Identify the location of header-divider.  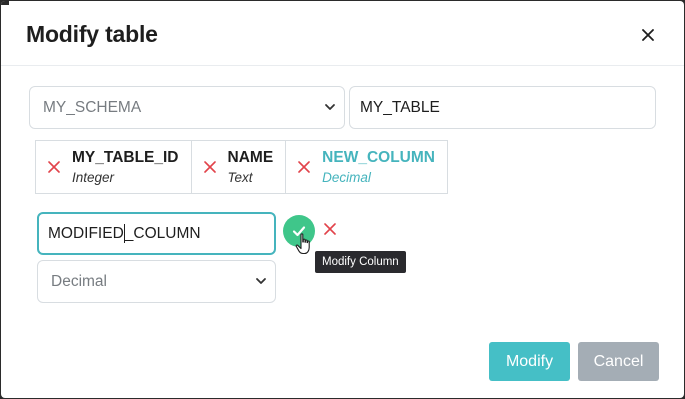
(342, 65).